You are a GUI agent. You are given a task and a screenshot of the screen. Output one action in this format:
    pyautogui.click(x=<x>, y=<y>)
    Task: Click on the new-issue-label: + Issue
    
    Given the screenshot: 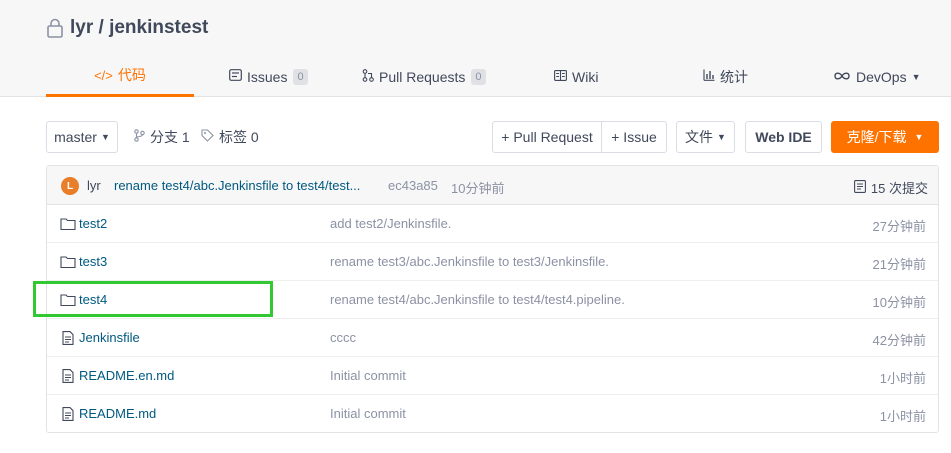 What is the action you would take?
    pyautogui.click(x=634, y=137)
    